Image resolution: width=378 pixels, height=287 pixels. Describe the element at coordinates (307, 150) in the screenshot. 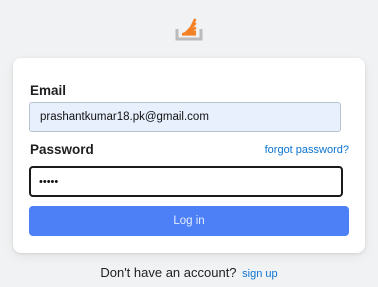

I see `forgot-password-link: forgot password?` at that location.